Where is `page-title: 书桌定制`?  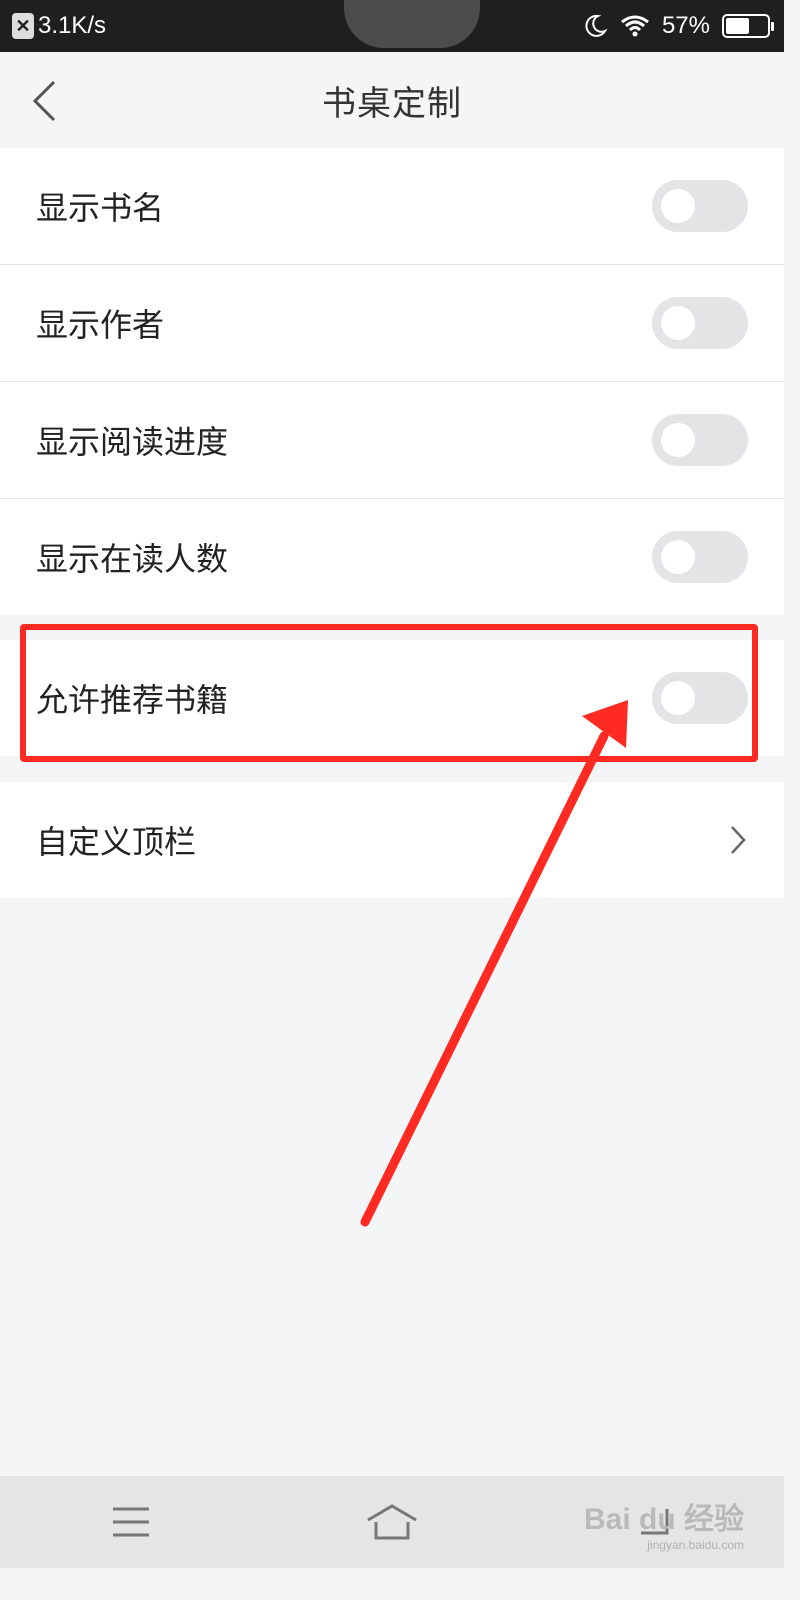
page-title: 书桌定制 is located at coordinates (392, 103).